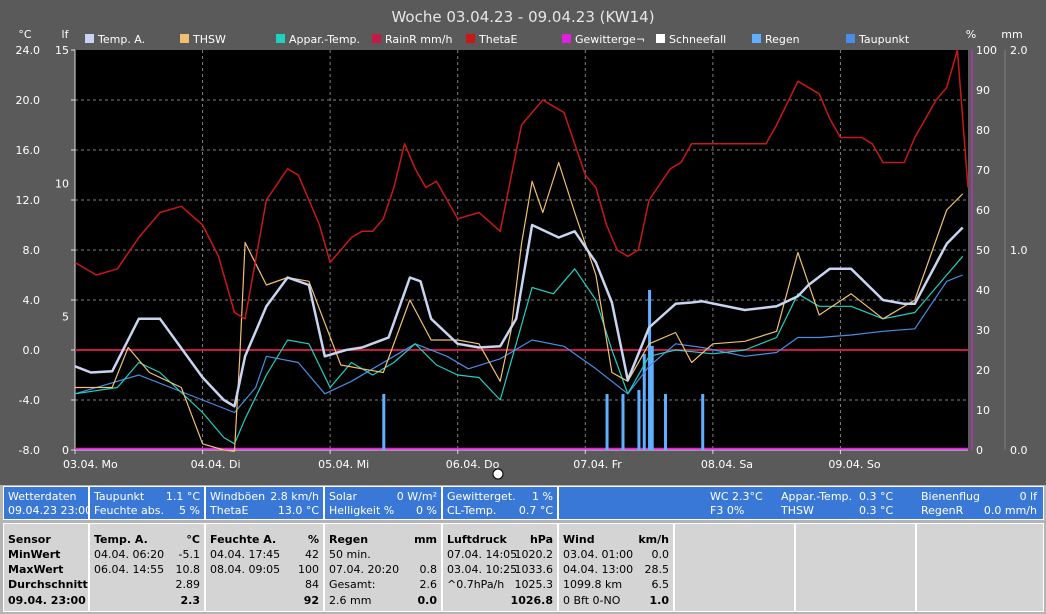 The image size is (1046, 614). What do you see at coordinates (531, 600) in the screenshot?
I see `luftdruck-current-value: 1026.8` at bounding box center [531, 600].